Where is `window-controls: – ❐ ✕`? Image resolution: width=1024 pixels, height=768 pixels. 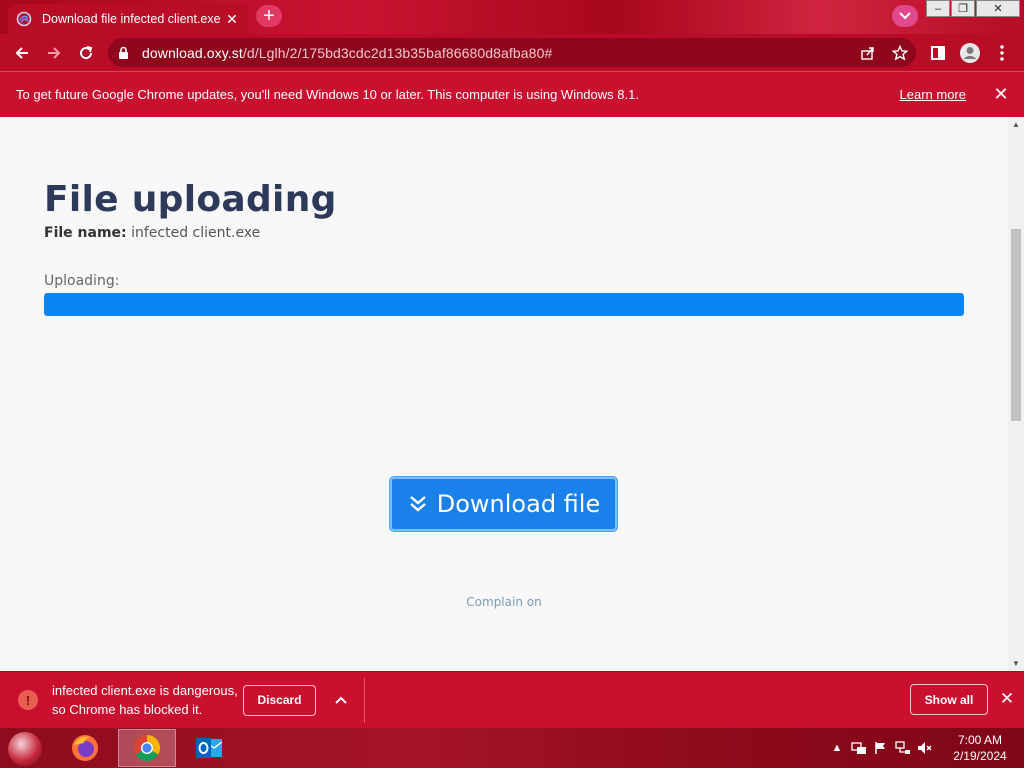 window-controls: – ❐ ✕ is located at coordinates (972, 9).